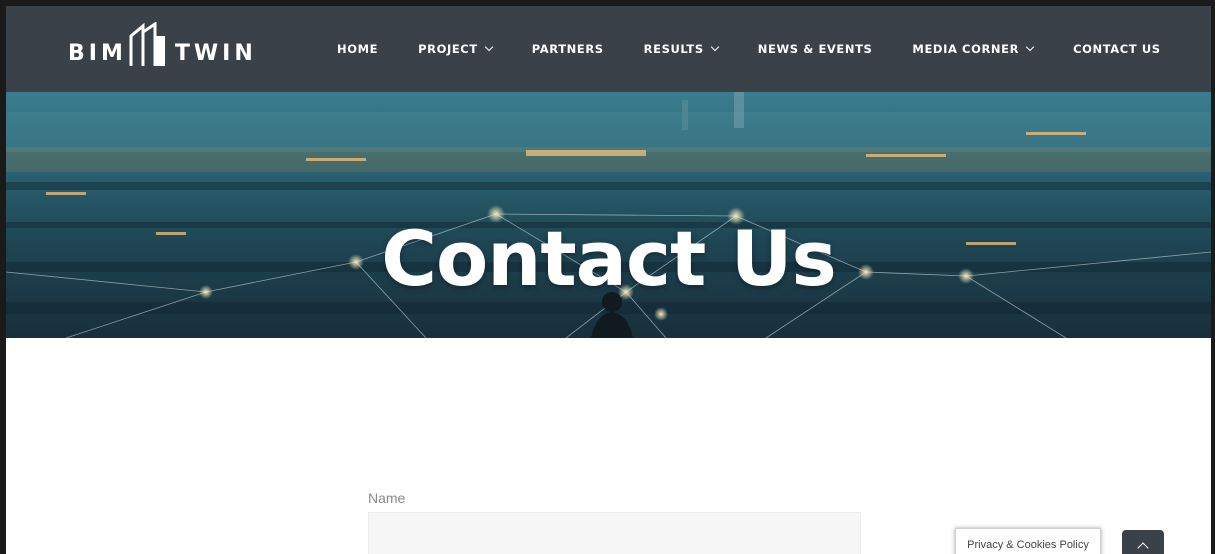 The width and height of the screenshot is (1215, 554). I want to click on nav-results: RESULTS, so click(681, 49).